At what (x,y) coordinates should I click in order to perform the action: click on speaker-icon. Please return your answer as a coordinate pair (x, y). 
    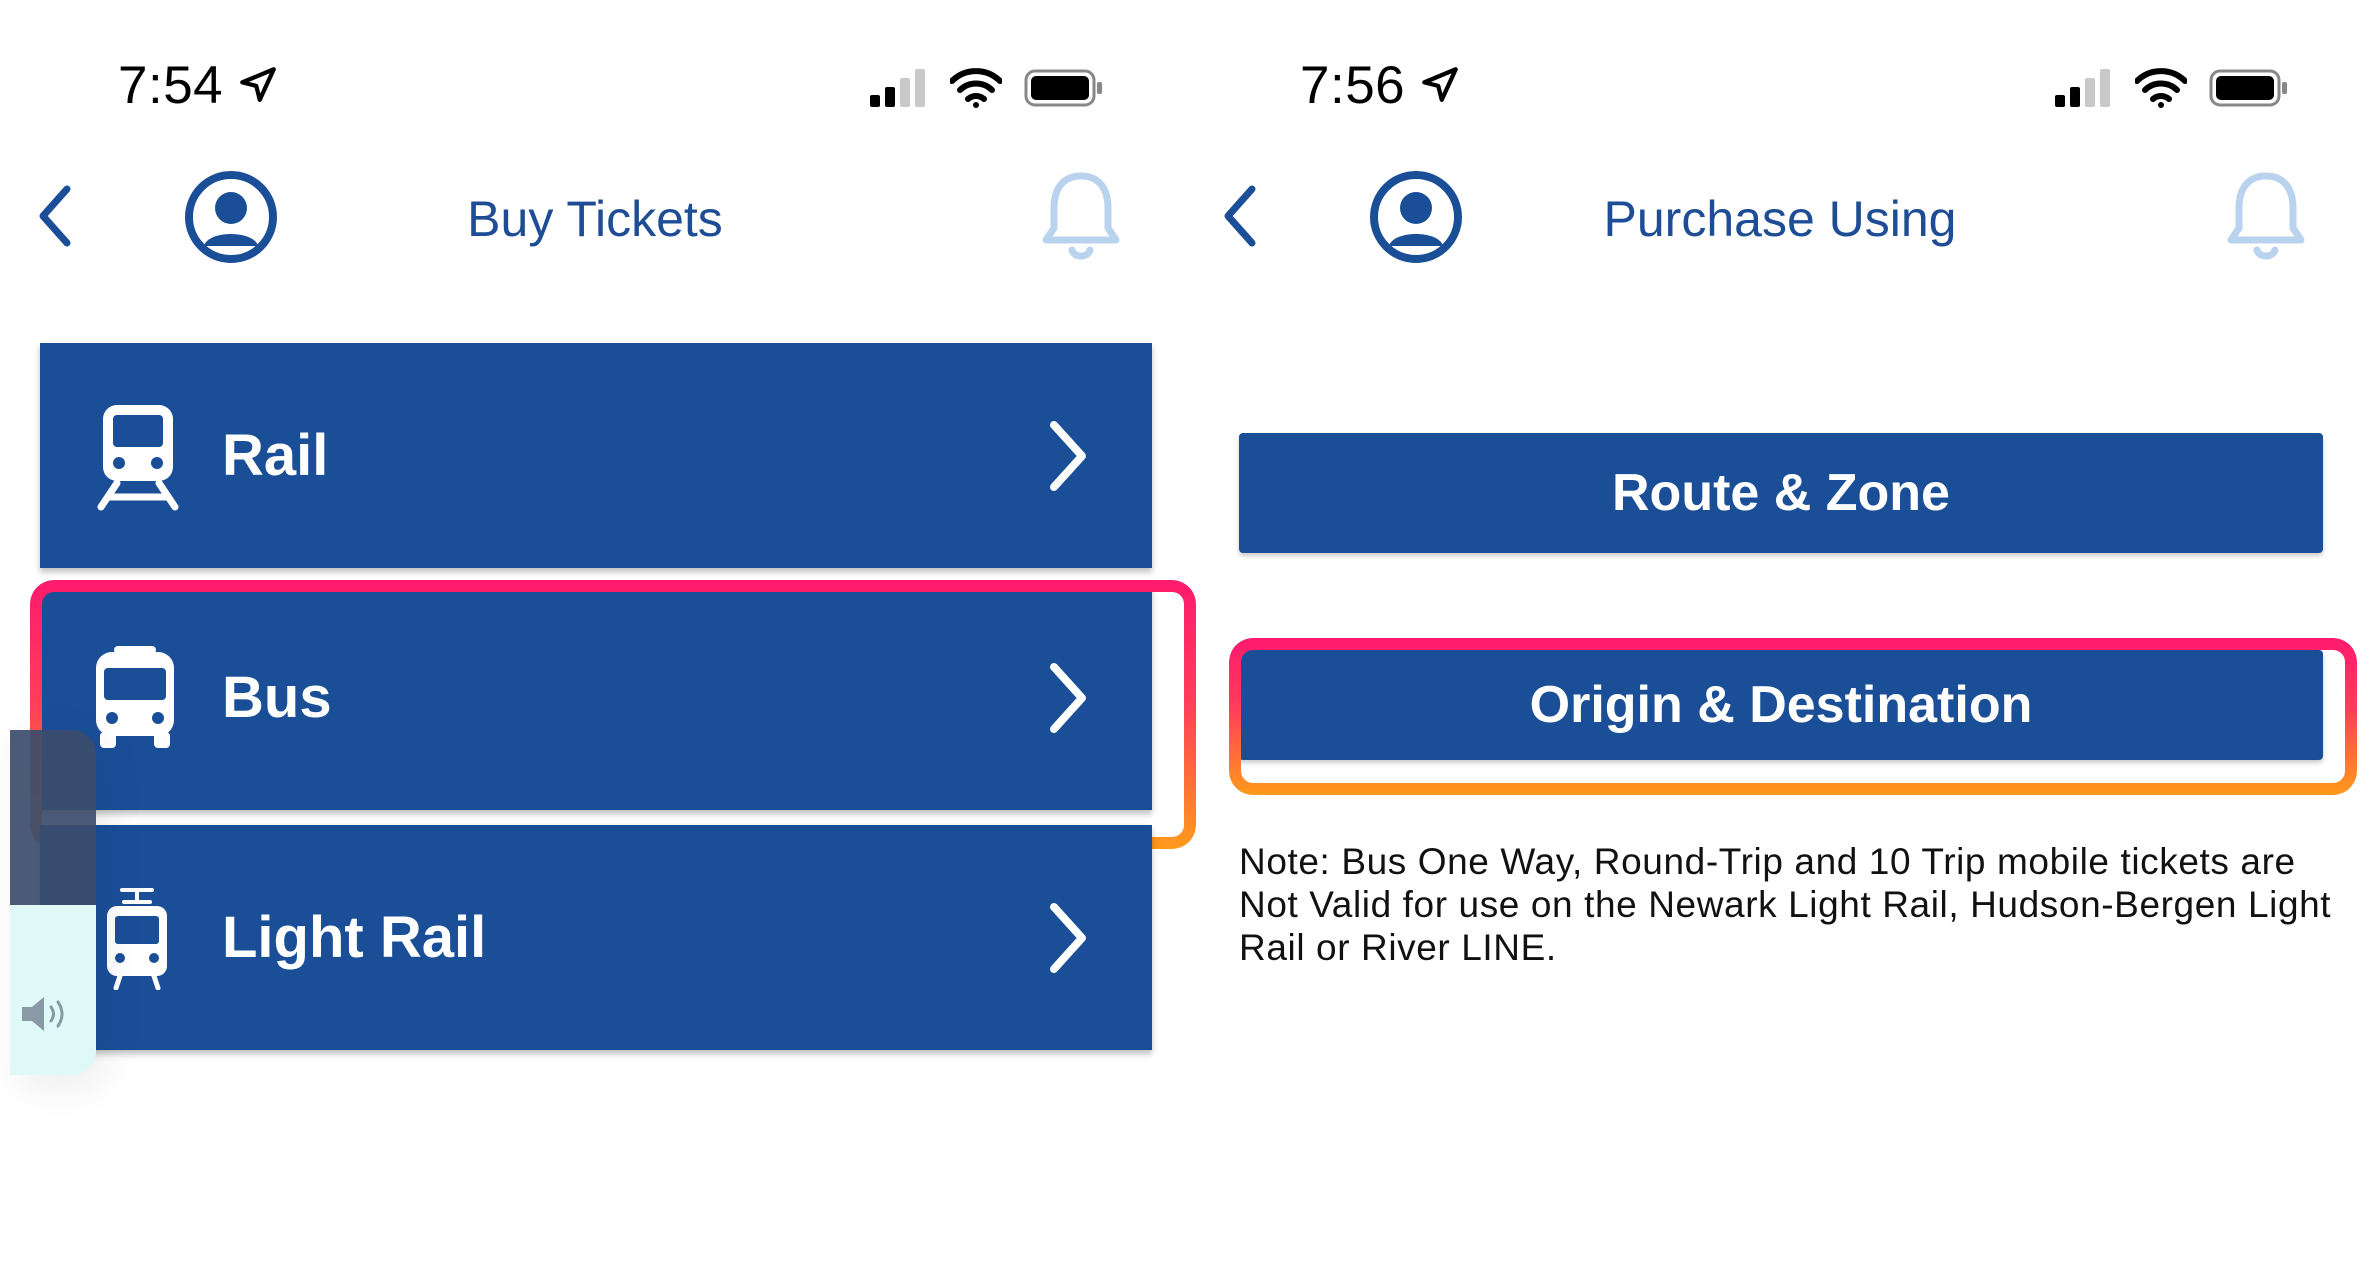
    Looking at the image, I should click on (46, 1014).